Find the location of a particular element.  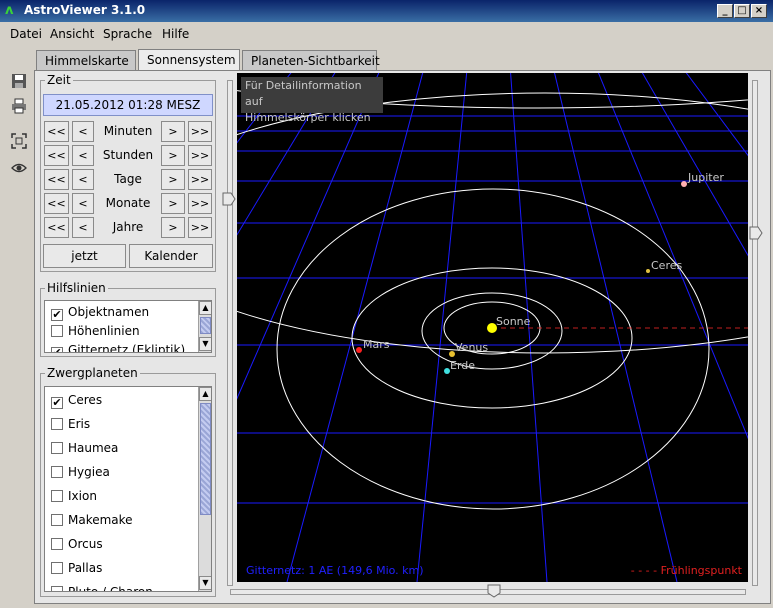

time-unit-label: Tage is located at coordinates (128, 179).